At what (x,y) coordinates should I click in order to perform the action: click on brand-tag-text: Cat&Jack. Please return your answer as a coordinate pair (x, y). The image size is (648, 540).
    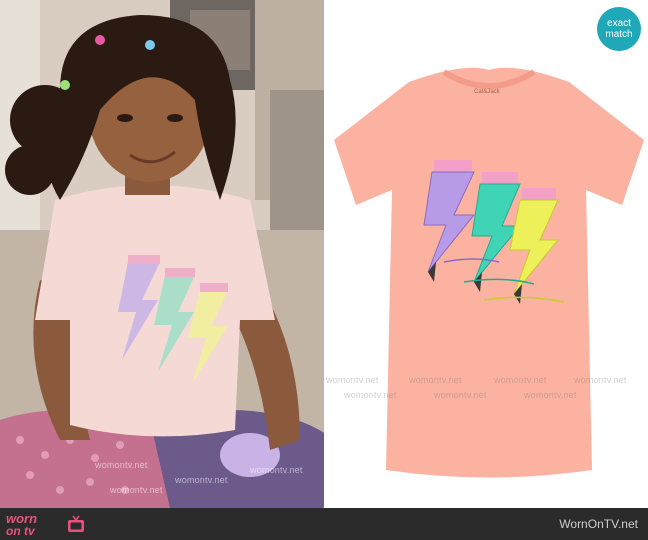
    Looking at the image, I should click on (487, 92).